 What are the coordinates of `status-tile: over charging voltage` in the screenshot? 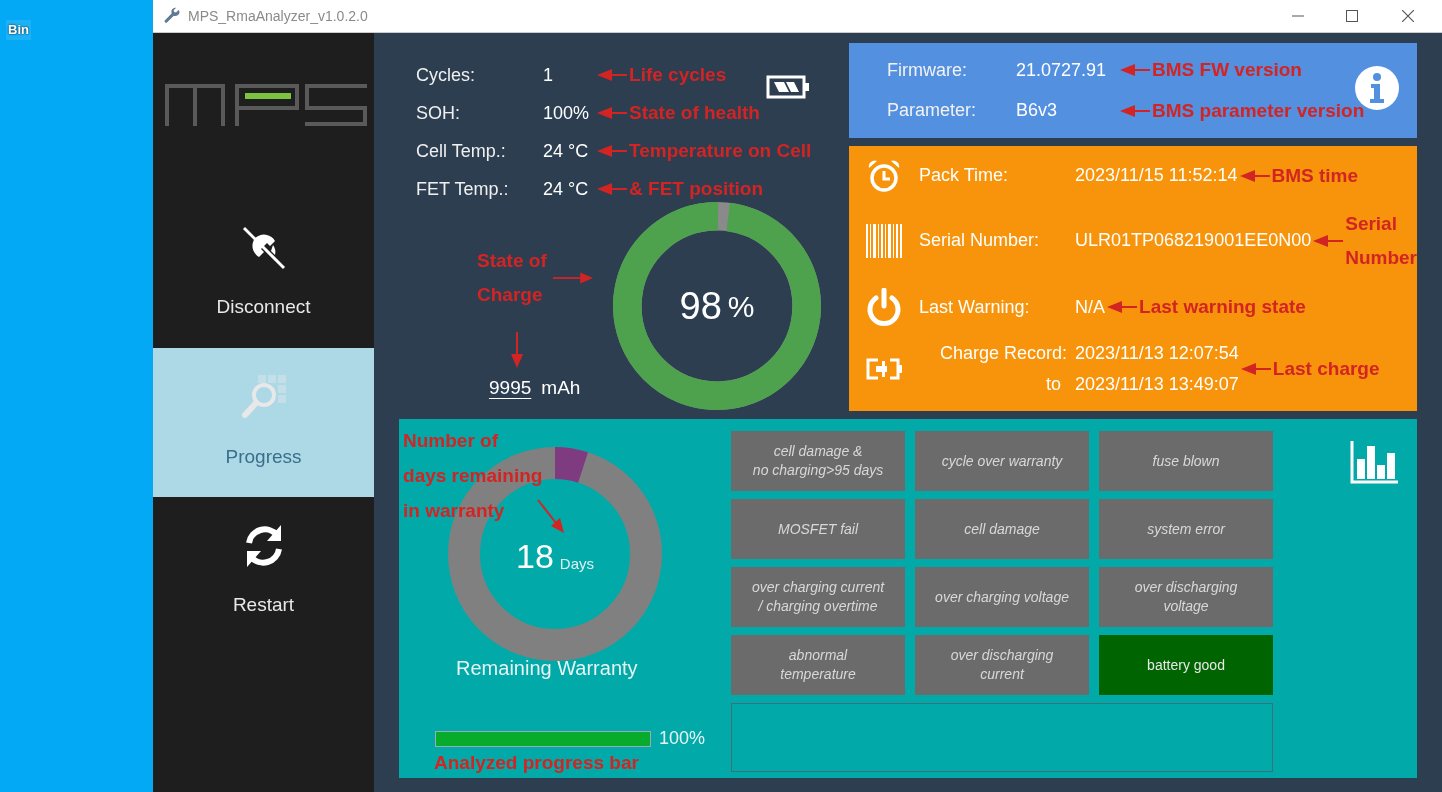 It's located at (1002, 597).